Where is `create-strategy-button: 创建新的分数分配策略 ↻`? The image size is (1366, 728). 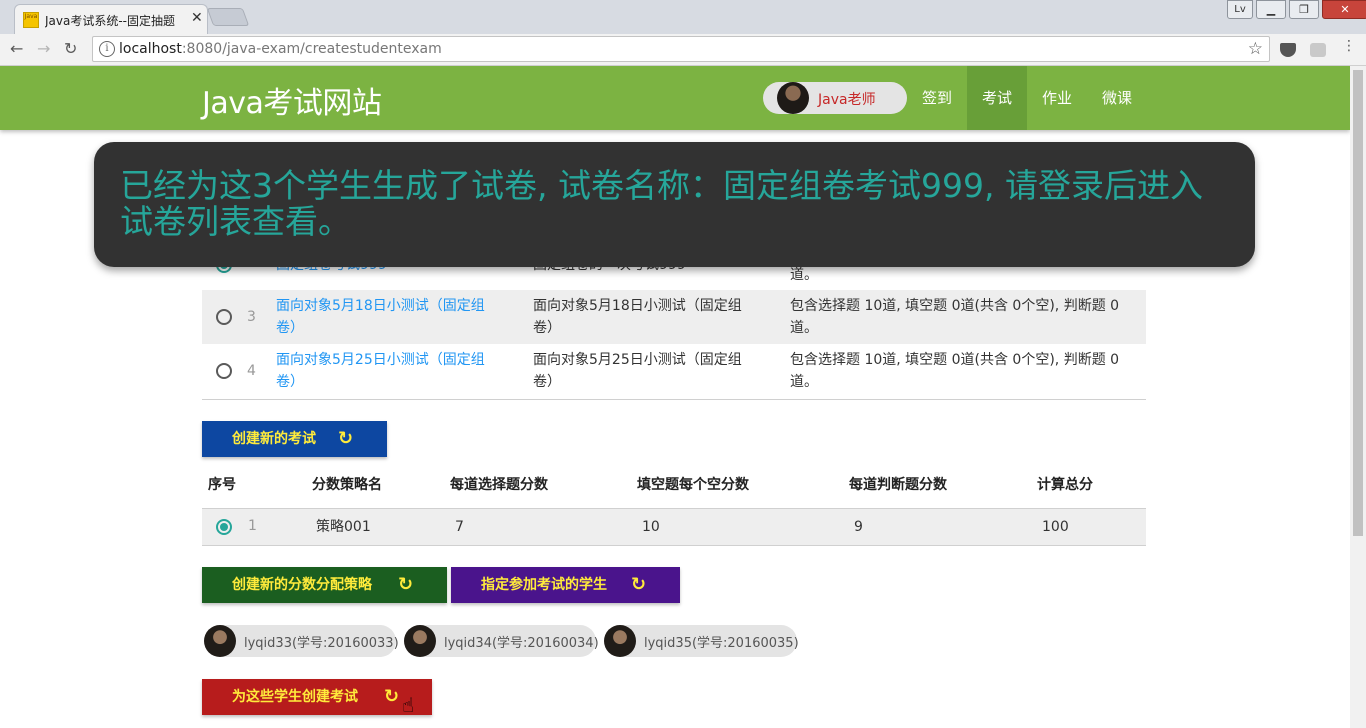
create-strategy-button: 创建新的分数分配策略 ↻ is located at coordinates (324, 585).